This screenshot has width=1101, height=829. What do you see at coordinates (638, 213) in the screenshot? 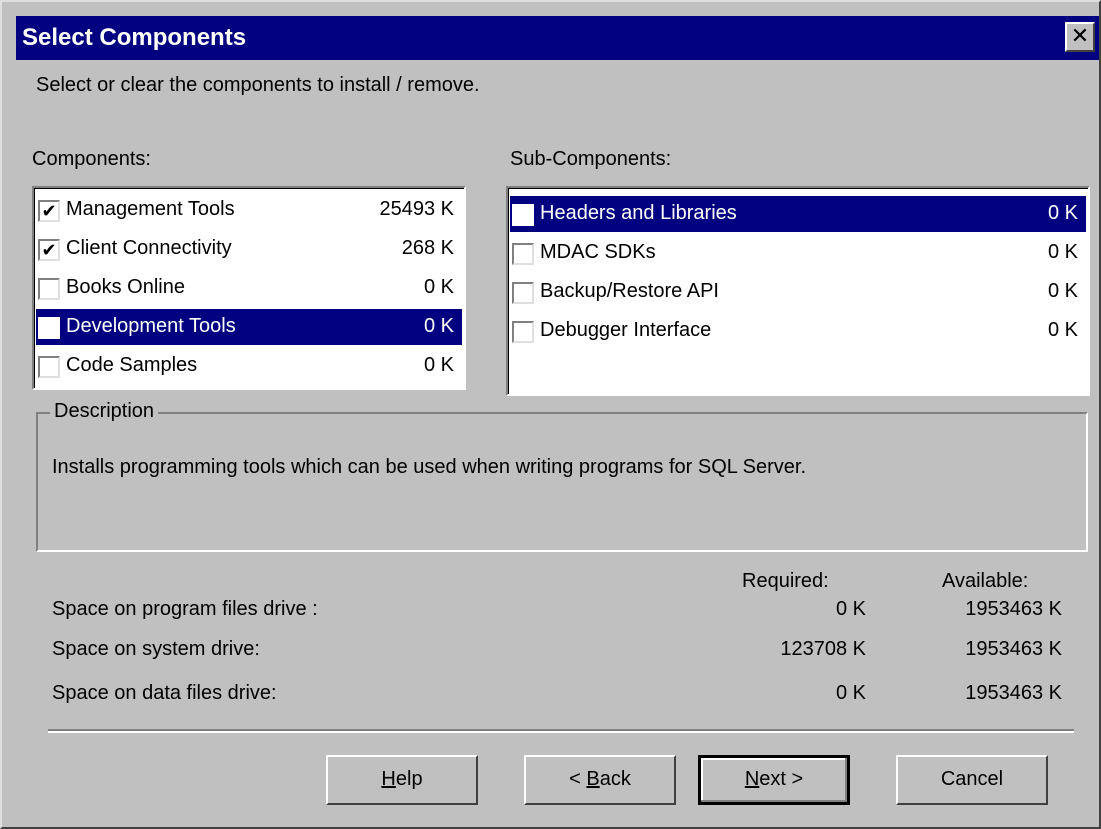
I see `item-name: Headers and Libraries` at bounding box center [638, 213].